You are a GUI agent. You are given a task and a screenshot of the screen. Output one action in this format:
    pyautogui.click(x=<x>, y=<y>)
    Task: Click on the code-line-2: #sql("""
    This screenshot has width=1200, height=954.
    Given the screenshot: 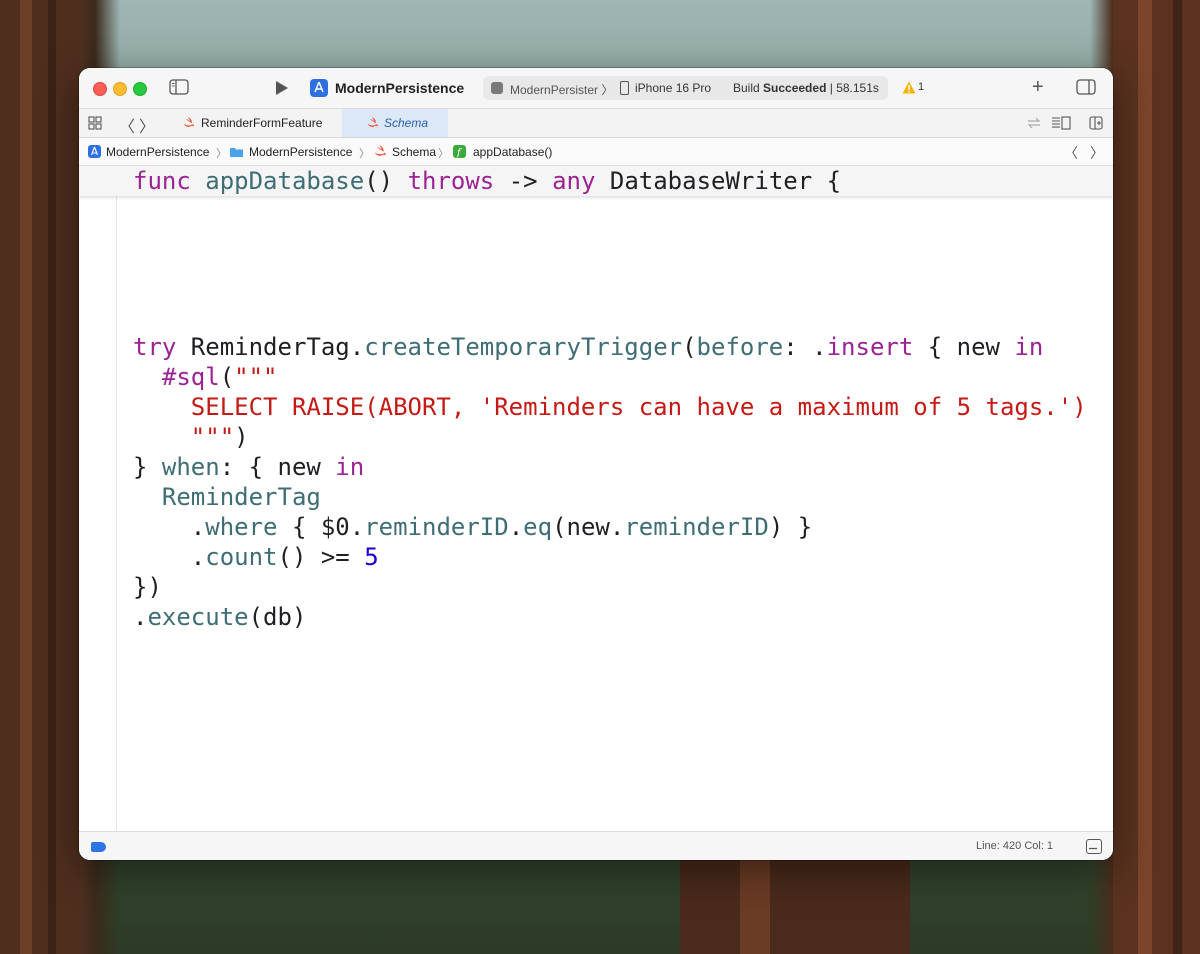 What is the action you would take?
    pyautogui.click(x=205, y=377)
    